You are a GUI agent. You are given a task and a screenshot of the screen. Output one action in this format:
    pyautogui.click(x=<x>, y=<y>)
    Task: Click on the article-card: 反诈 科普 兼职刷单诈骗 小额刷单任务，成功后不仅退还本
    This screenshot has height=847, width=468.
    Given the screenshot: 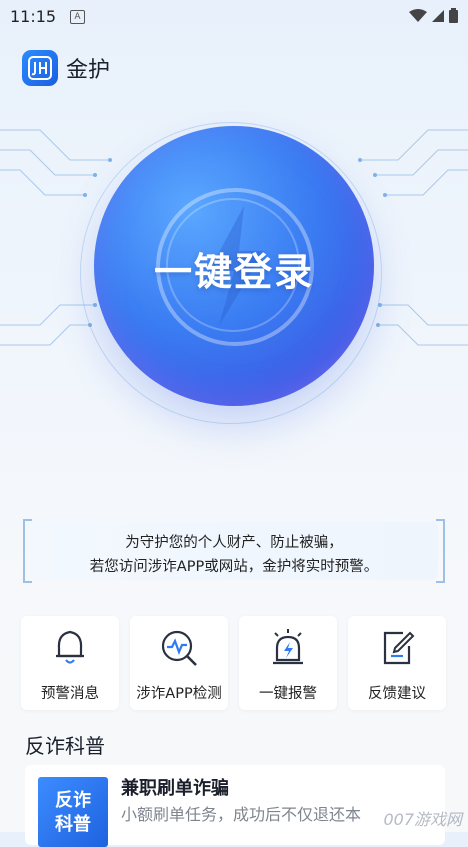 What is the action you would take?
    pyautogui.click(x=235, y=806)
    